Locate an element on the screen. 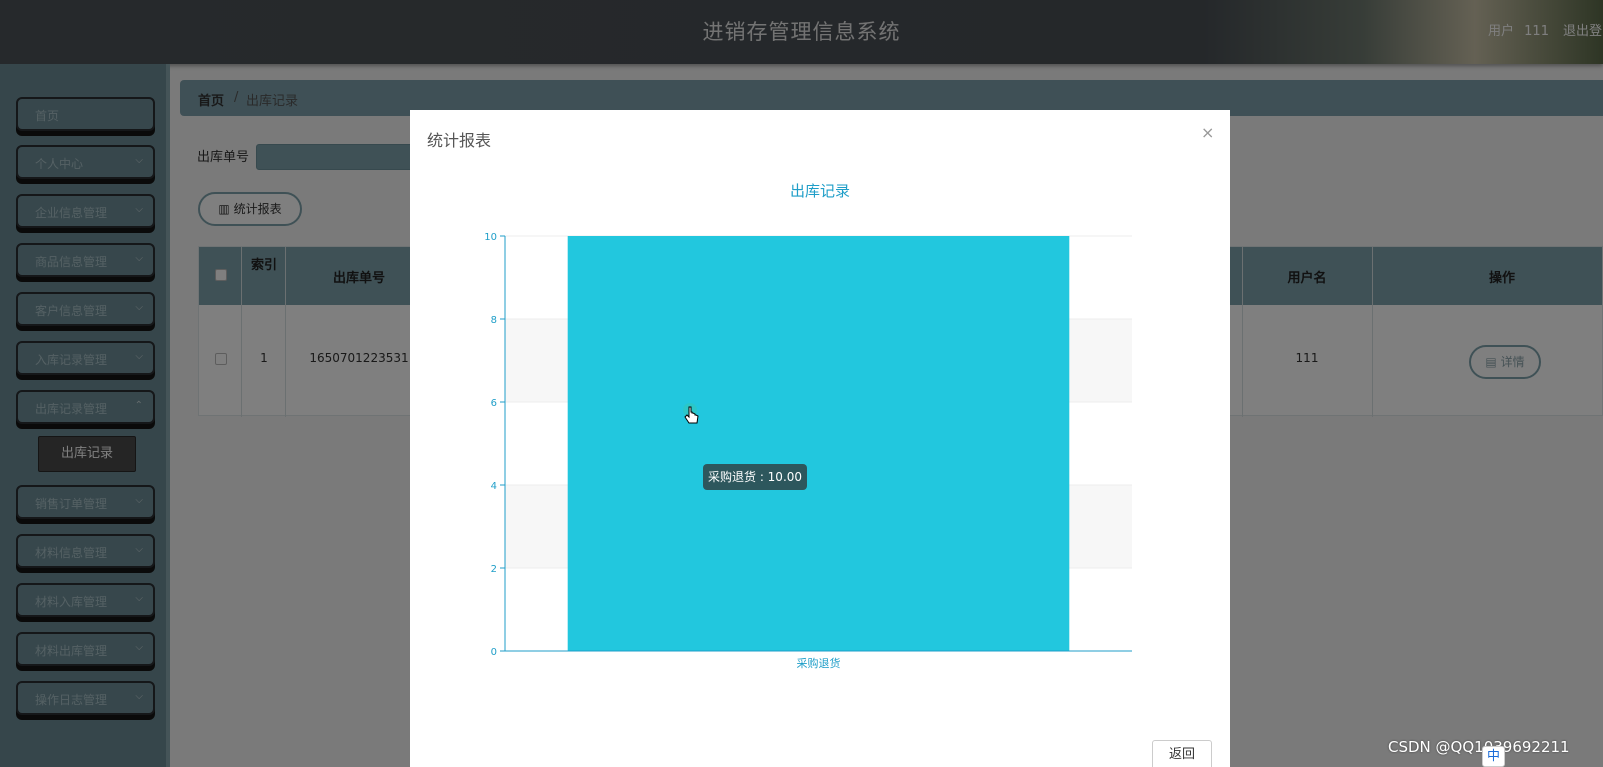  y-tick-label: 2 is located at coordinates (494, 569).